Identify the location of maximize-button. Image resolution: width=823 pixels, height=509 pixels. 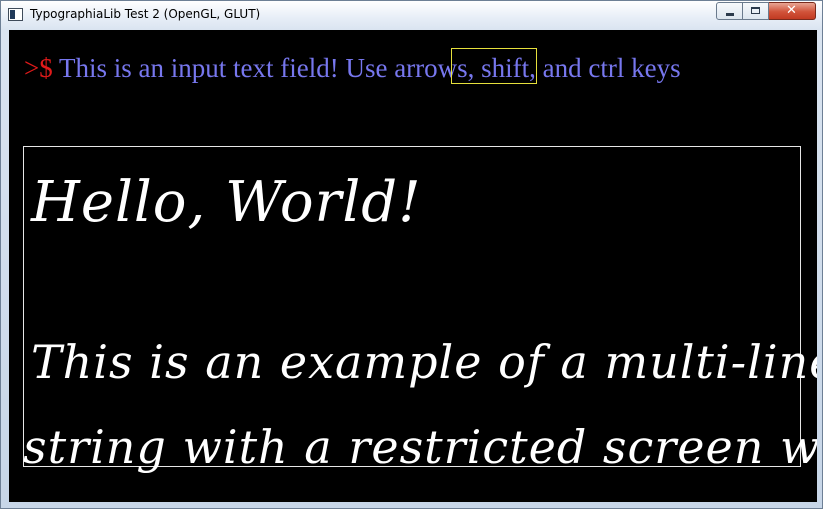
(756, 11).